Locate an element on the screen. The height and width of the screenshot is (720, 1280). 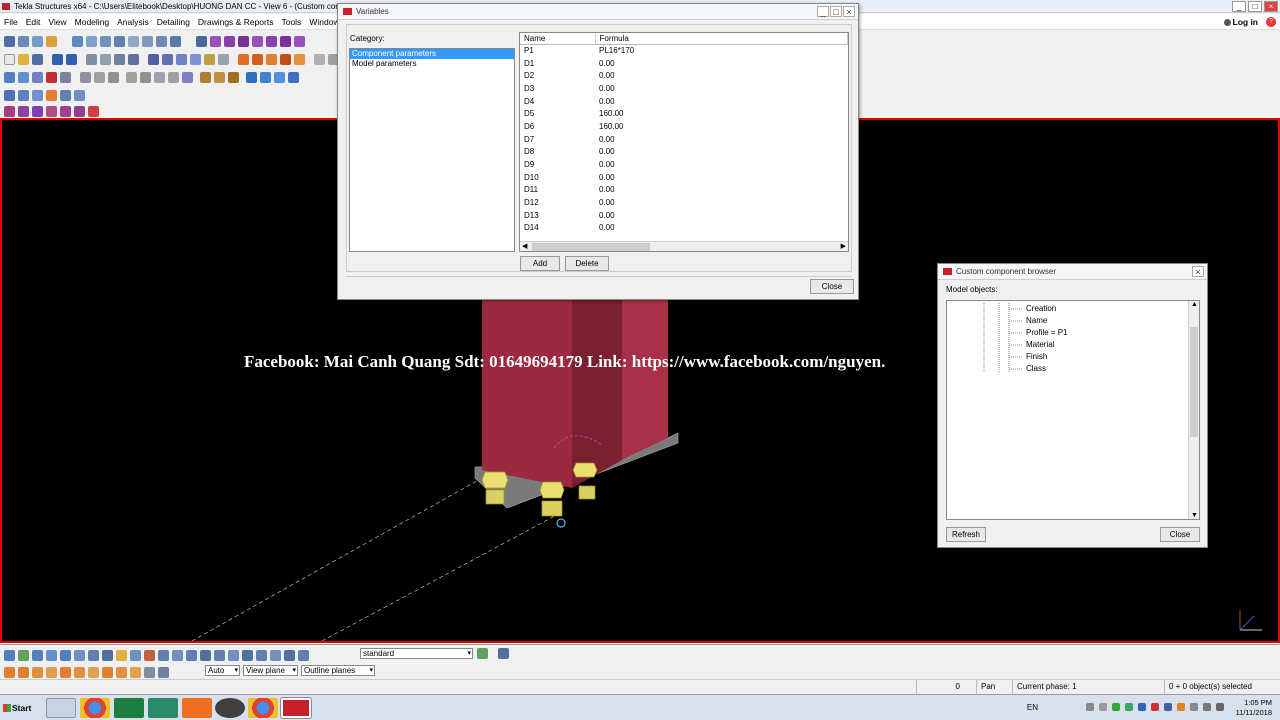
variable-formula-cell: PL16*170 is located at coordinates (721, 50).